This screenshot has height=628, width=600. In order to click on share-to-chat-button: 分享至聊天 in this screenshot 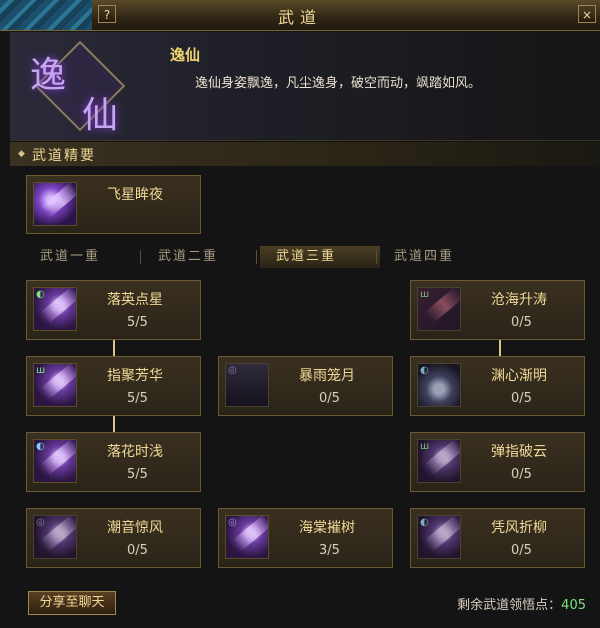, I will do `click(72, 603)`.